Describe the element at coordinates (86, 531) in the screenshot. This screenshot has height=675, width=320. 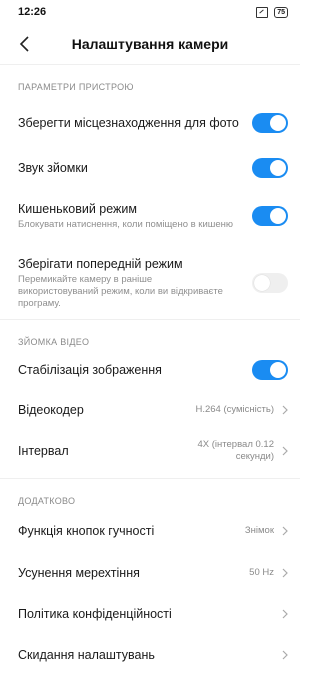
I see `setting-label: Функція кнопок гучності` at that location.